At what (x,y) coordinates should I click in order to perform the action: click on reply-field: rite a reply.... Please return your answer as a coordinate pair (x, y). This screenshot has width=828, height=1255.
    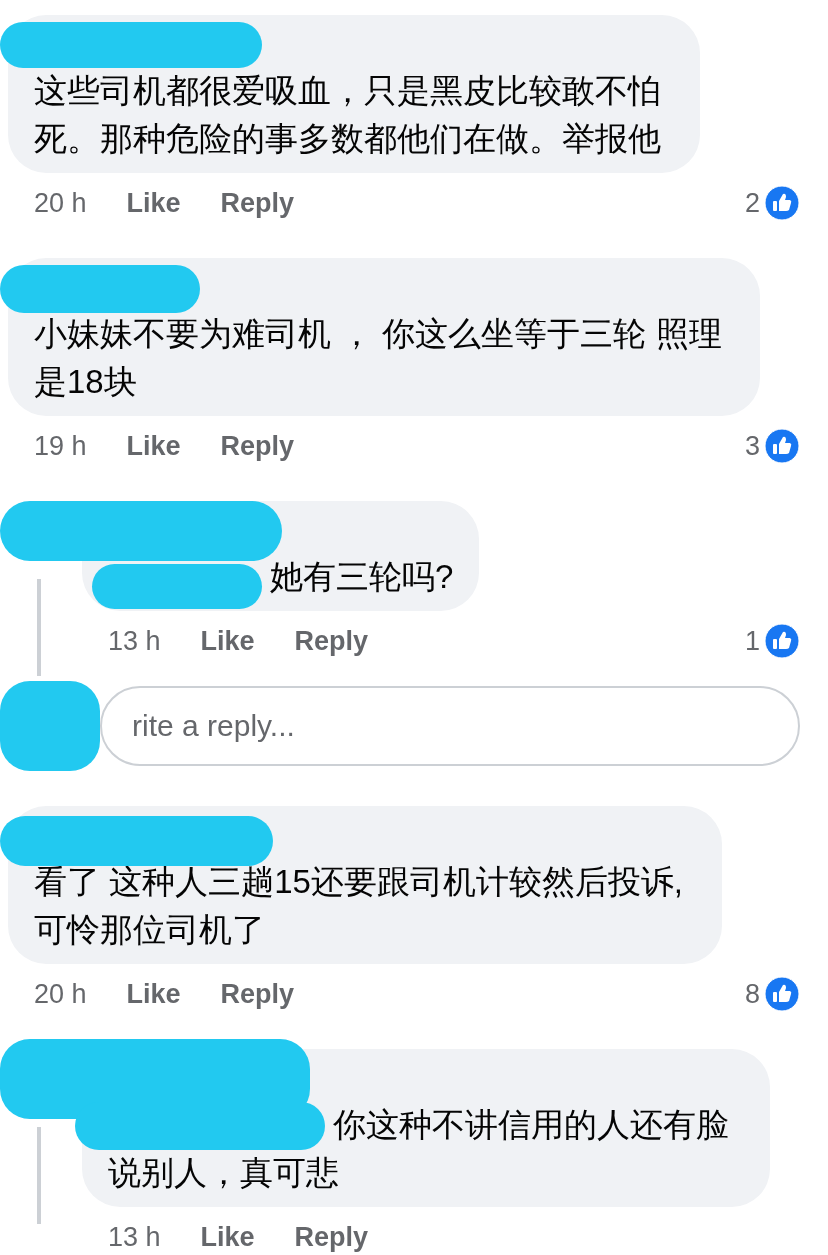
    Looking at the image, I should click on (450, 726).